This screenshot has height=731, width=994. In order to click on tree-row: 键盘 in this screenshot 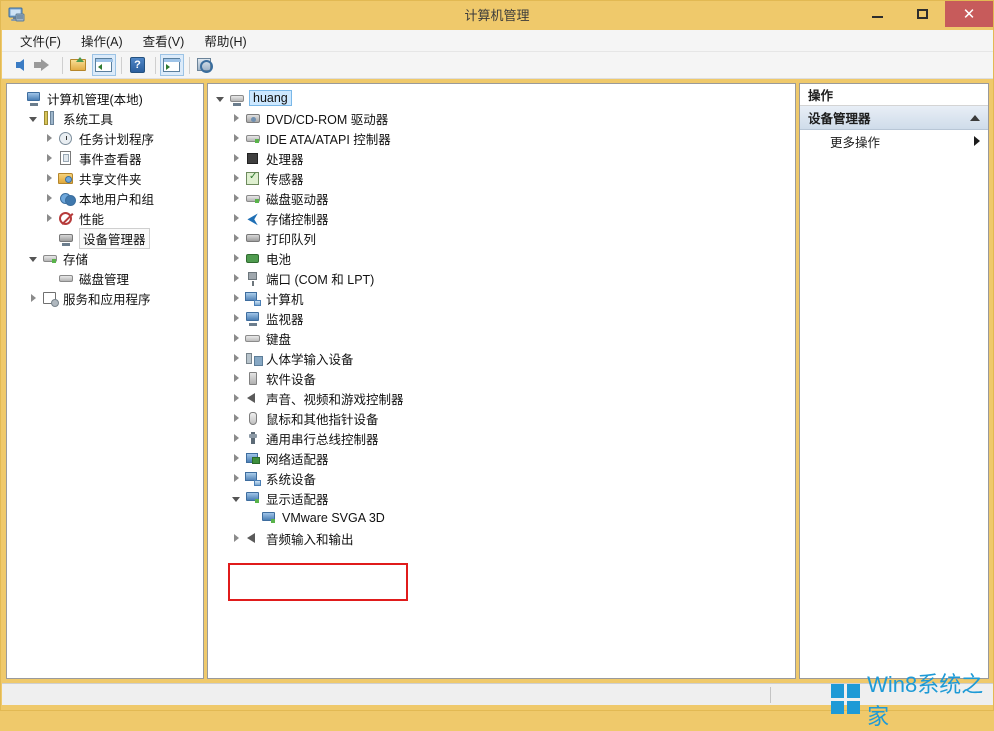, I will do `click(503, 338)`.